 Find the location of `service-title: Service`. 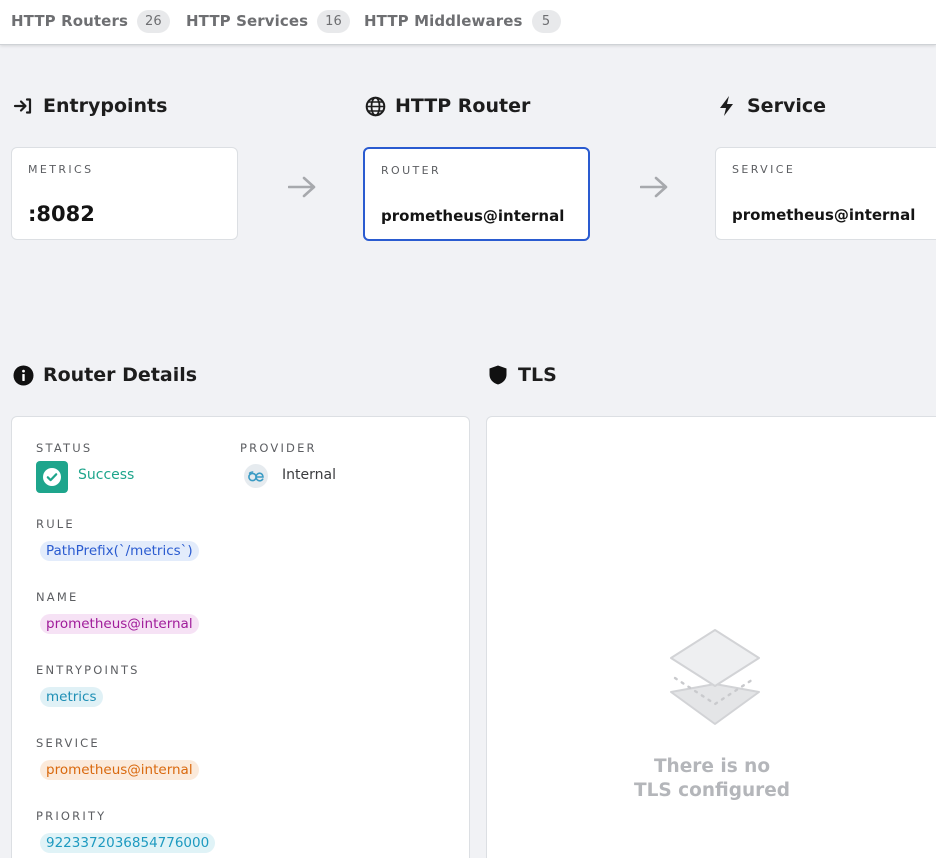

service-title: Service is located at coordinates (786, 106).